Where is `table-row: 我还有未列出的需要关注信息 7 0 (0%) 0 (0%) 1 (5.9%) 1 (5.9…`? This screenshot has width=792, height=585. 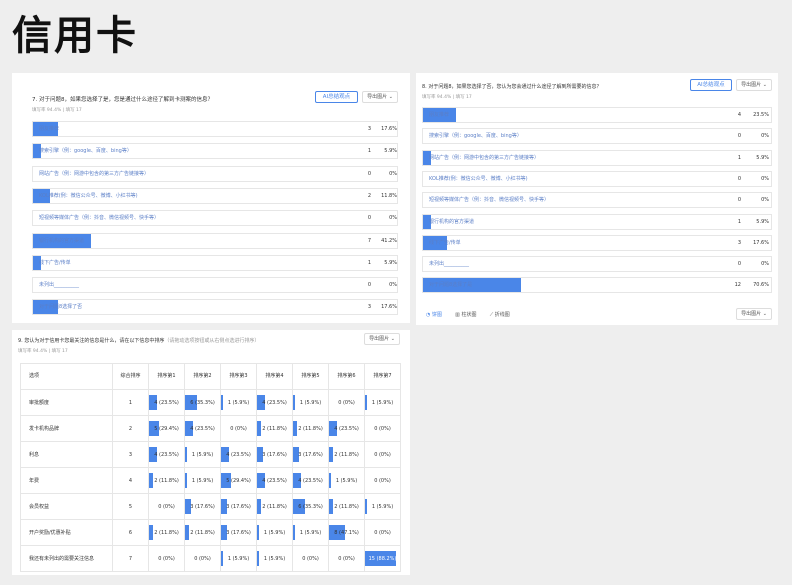 table-row: 我还有未列出的需要关注信息 7 0 (0%) 0 (0%) 1 (5.9%) 1 (5.9… is located at coordinates (210, 558).